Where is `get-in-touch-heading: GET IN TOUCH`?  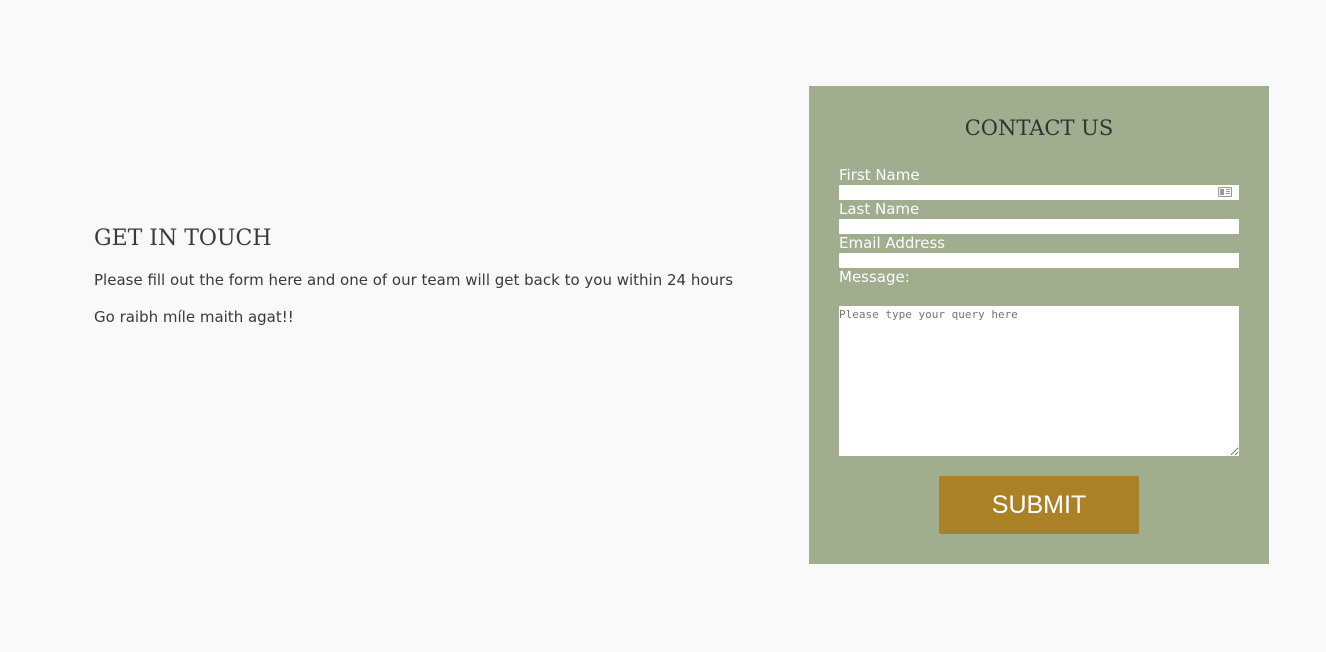
get-in-touch-heading: GET IN TOUCH is located at coordinates (183, 238).